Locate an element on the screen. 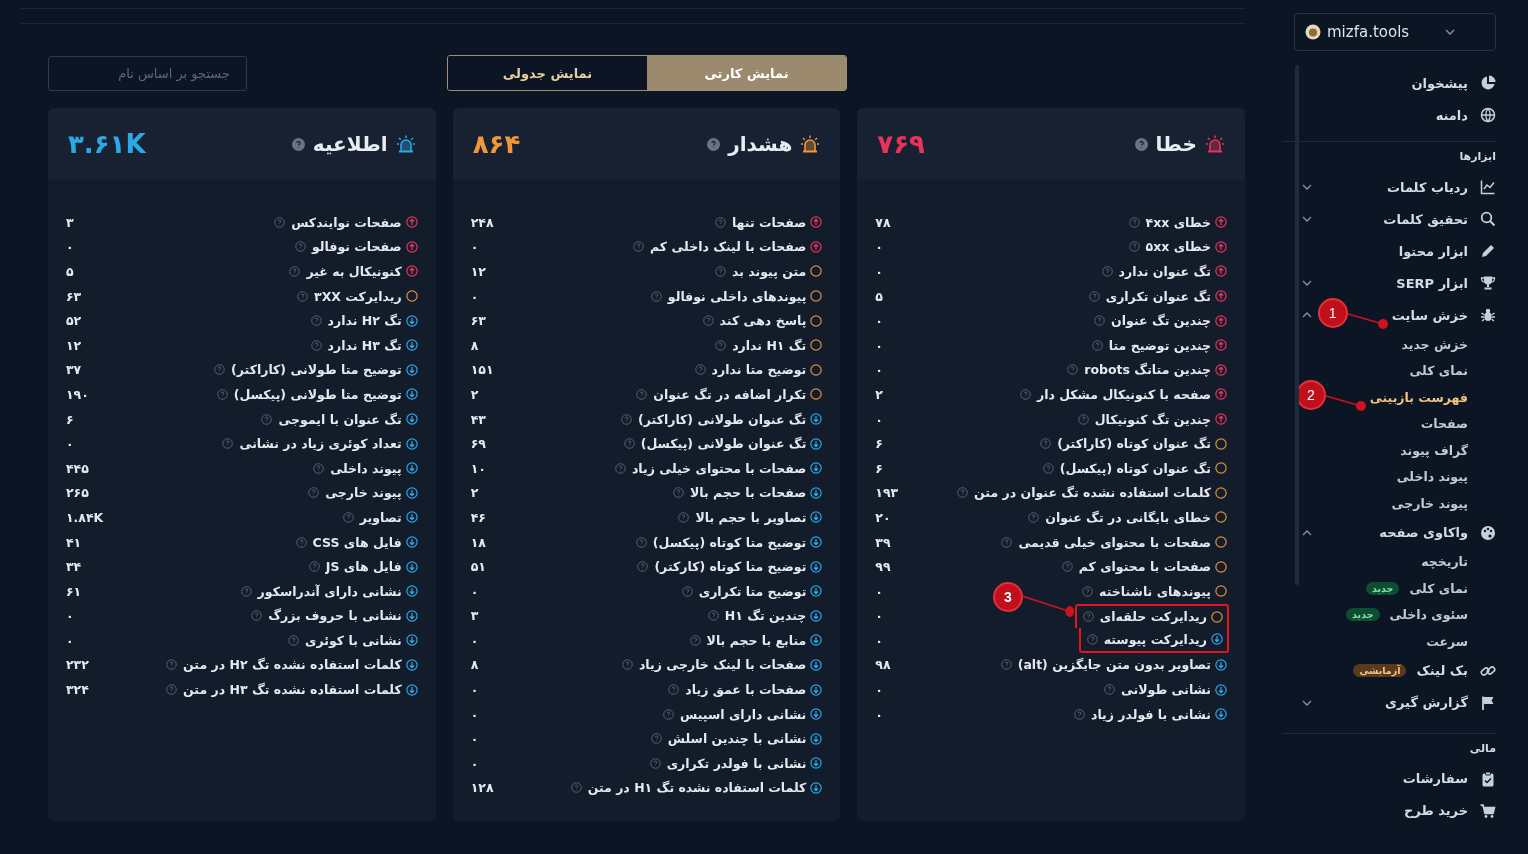 The image size is (1528, 854). sidebar-subitem: تاریخچه is located at coordinates (1444, 562).